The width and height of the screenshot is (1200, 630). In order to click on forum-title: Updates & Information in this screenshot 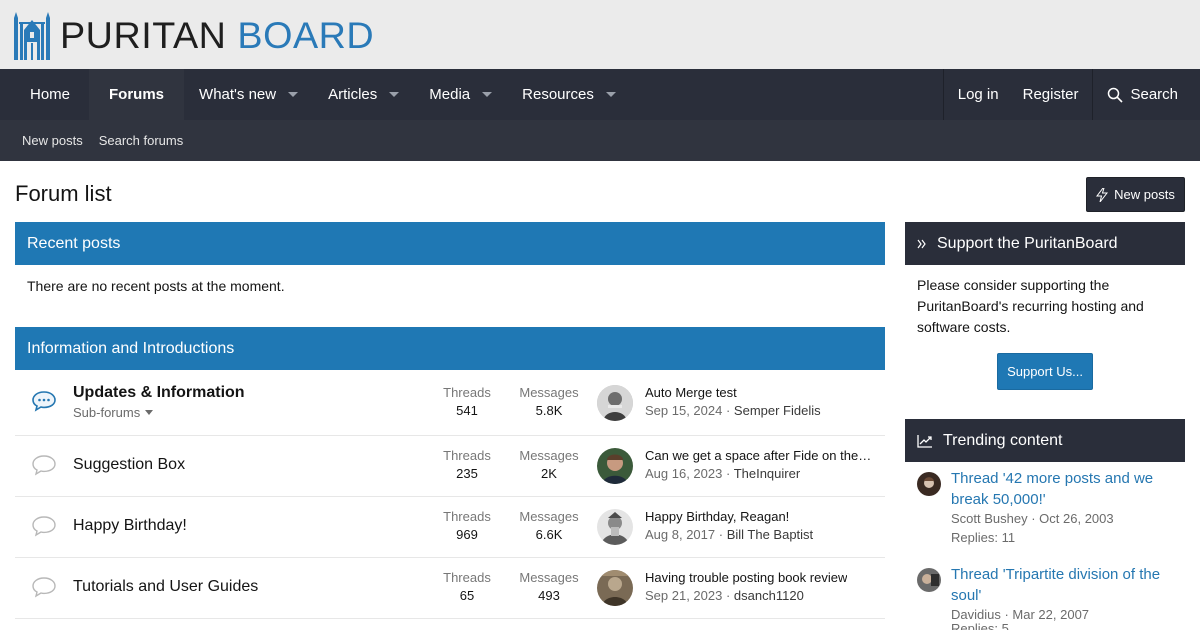, I will do `click(159, 393)`.